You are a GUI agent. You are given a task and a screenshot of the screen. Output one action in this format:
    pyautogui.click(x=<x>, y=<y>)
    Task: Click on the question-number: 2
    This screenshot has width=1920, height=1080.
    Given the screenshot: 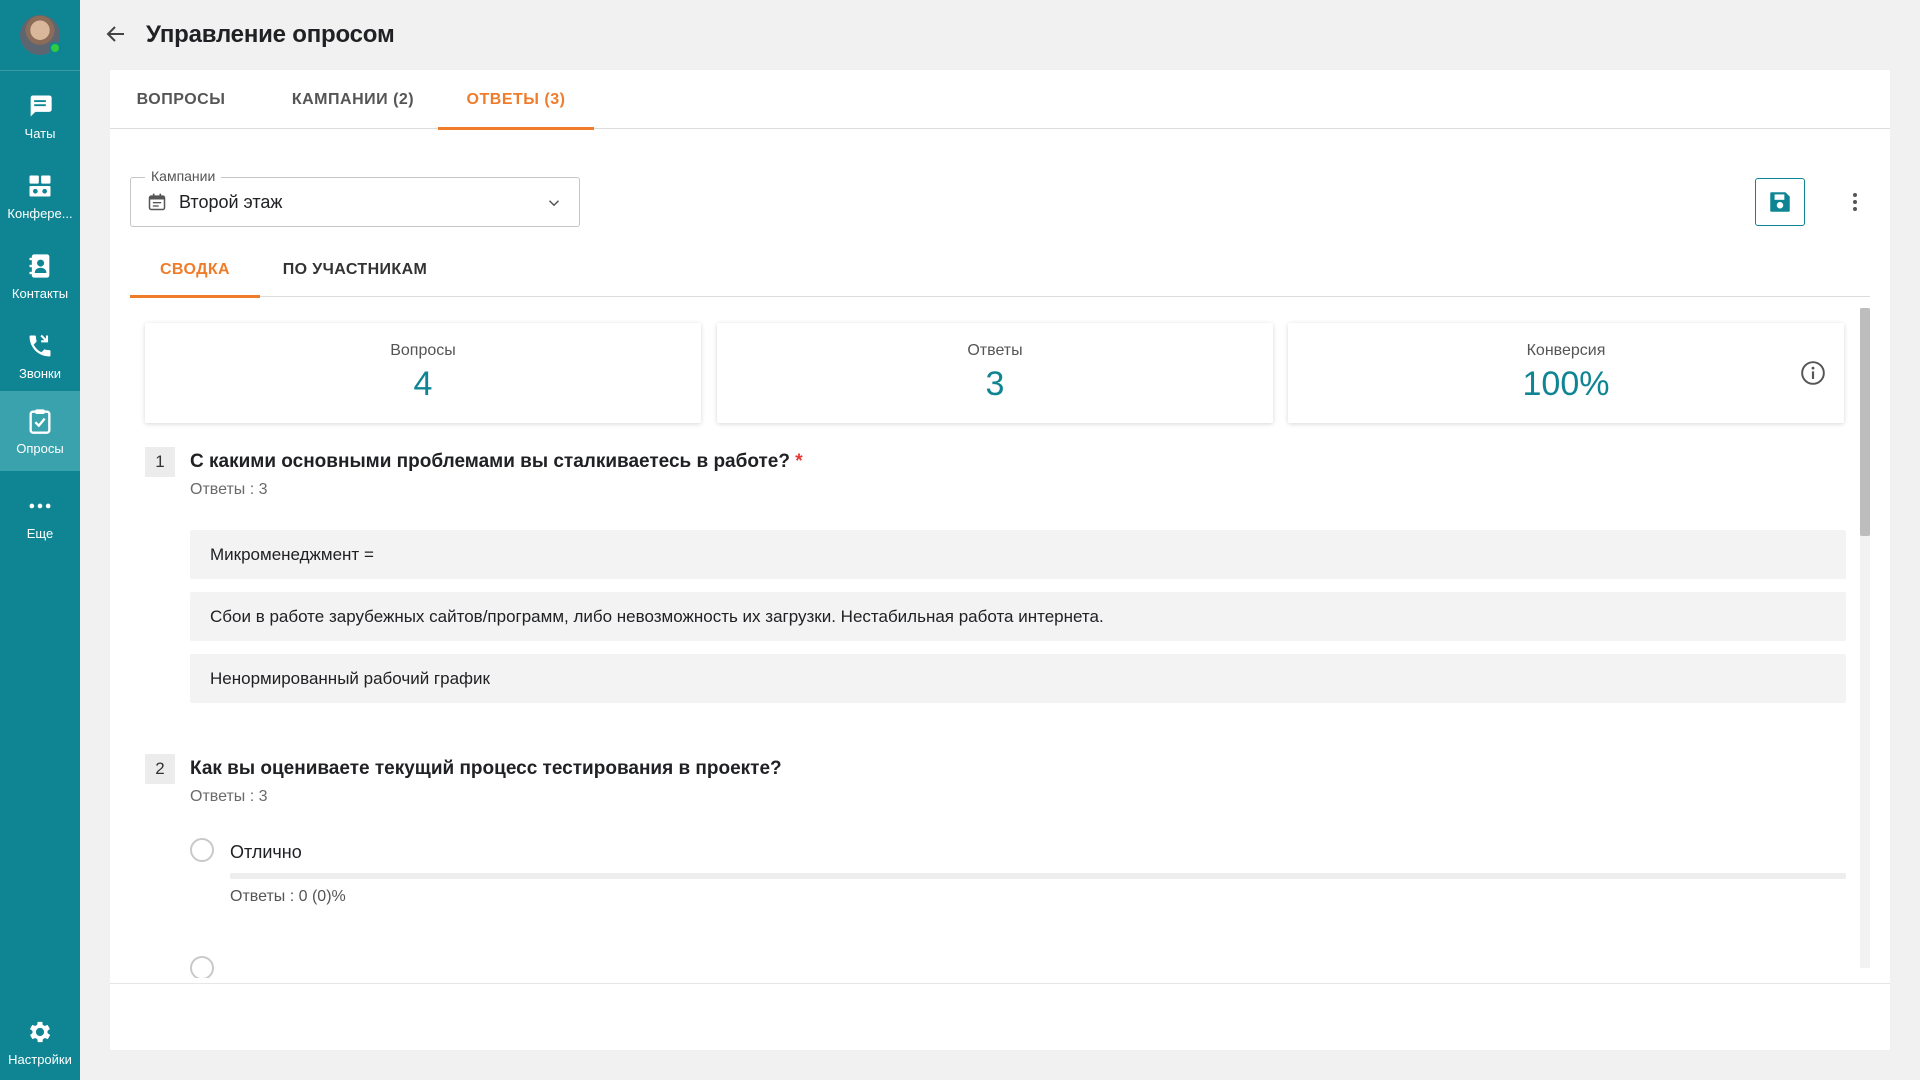 What is the action you would take?
    pyautogui.click(x=160, y=769)
    